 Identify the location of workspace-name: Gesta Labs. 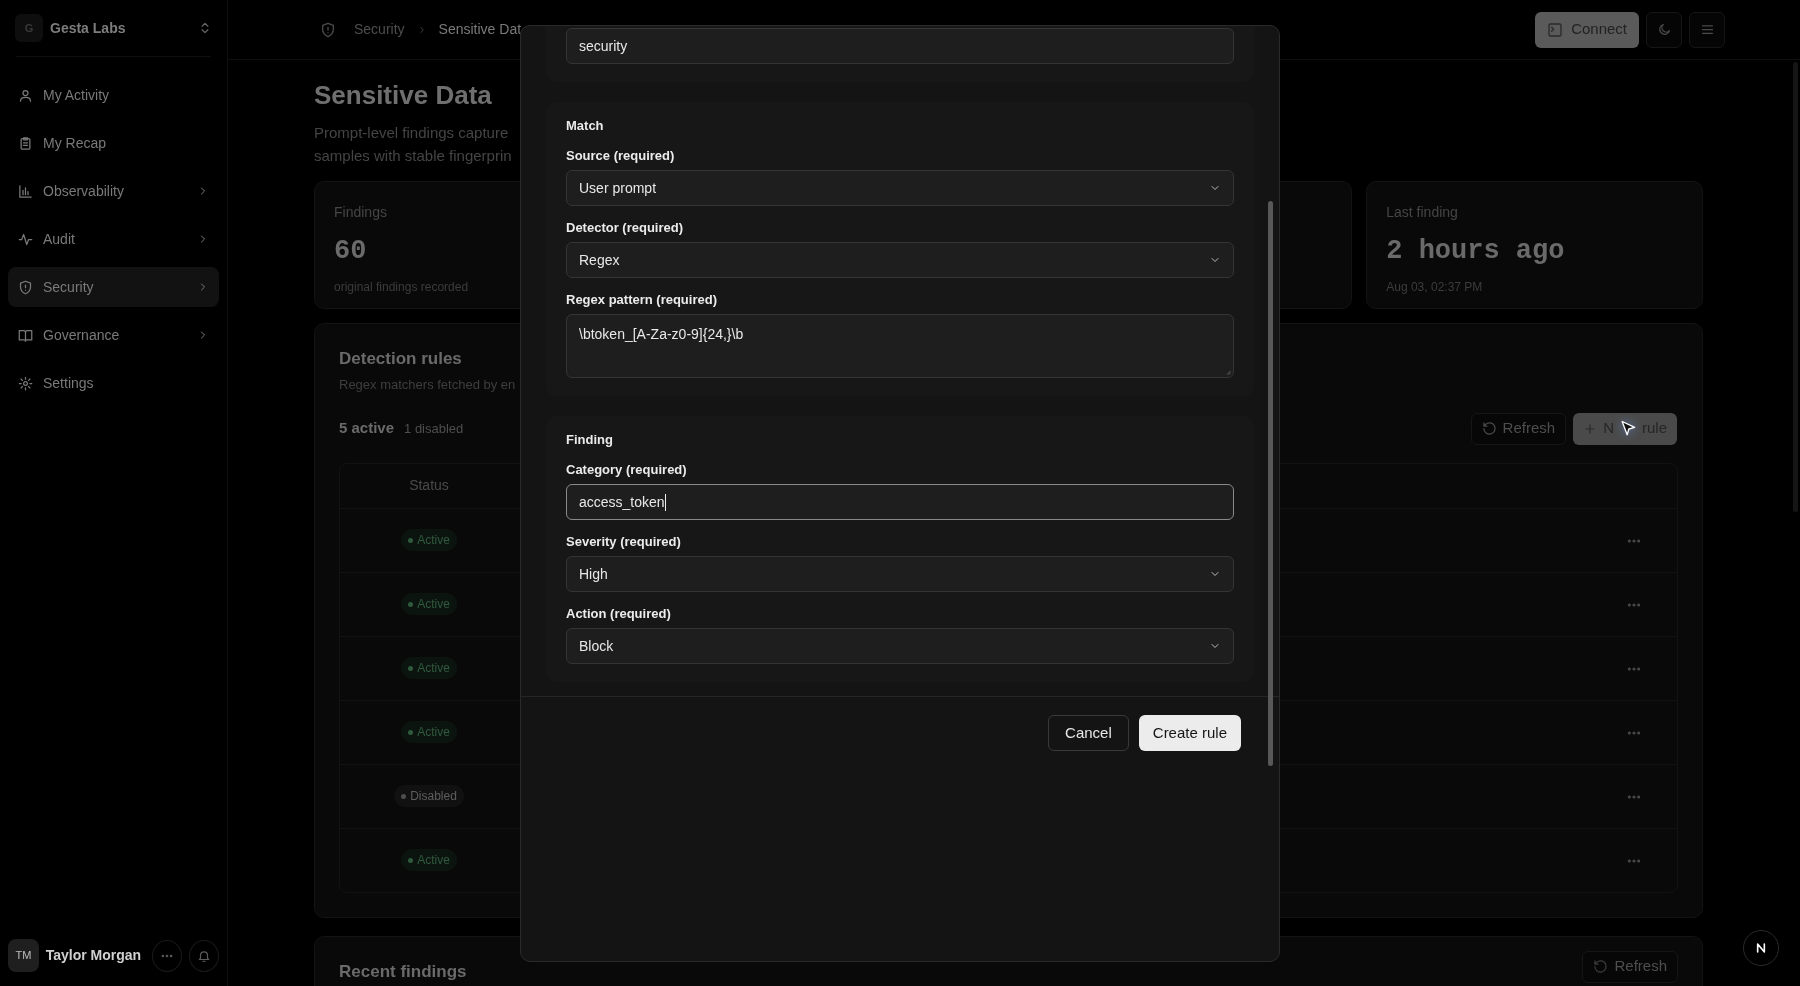
(88, 28).